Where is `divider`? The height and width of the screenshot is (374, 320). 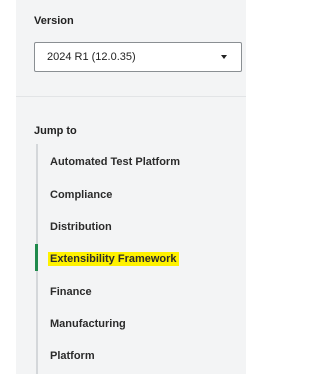
divider is located at coordinates (131, 96).